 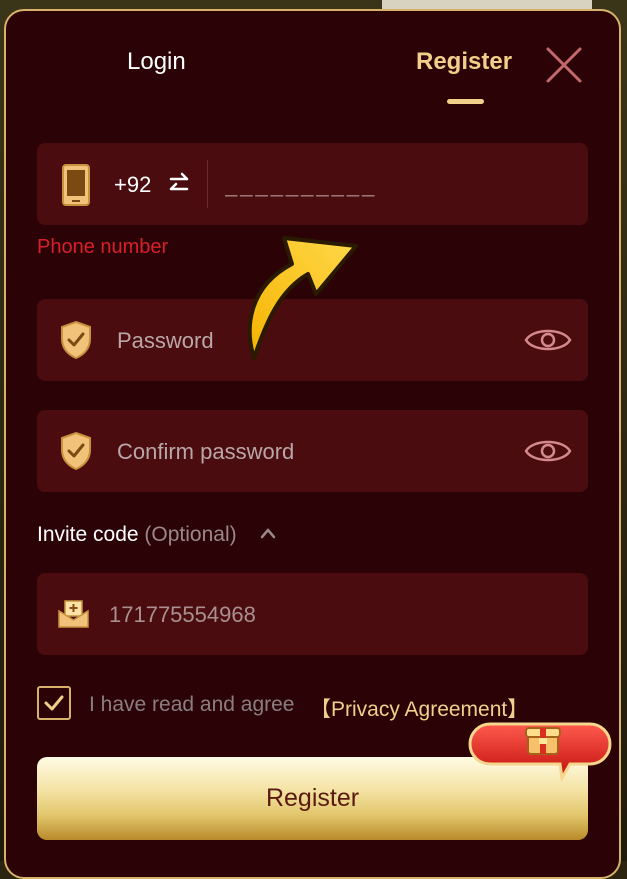 What do you see at coordinates (88, 534) in the screenshot?
I see `invite-code-label-text: Invite code` at bounding box center [88, 534].